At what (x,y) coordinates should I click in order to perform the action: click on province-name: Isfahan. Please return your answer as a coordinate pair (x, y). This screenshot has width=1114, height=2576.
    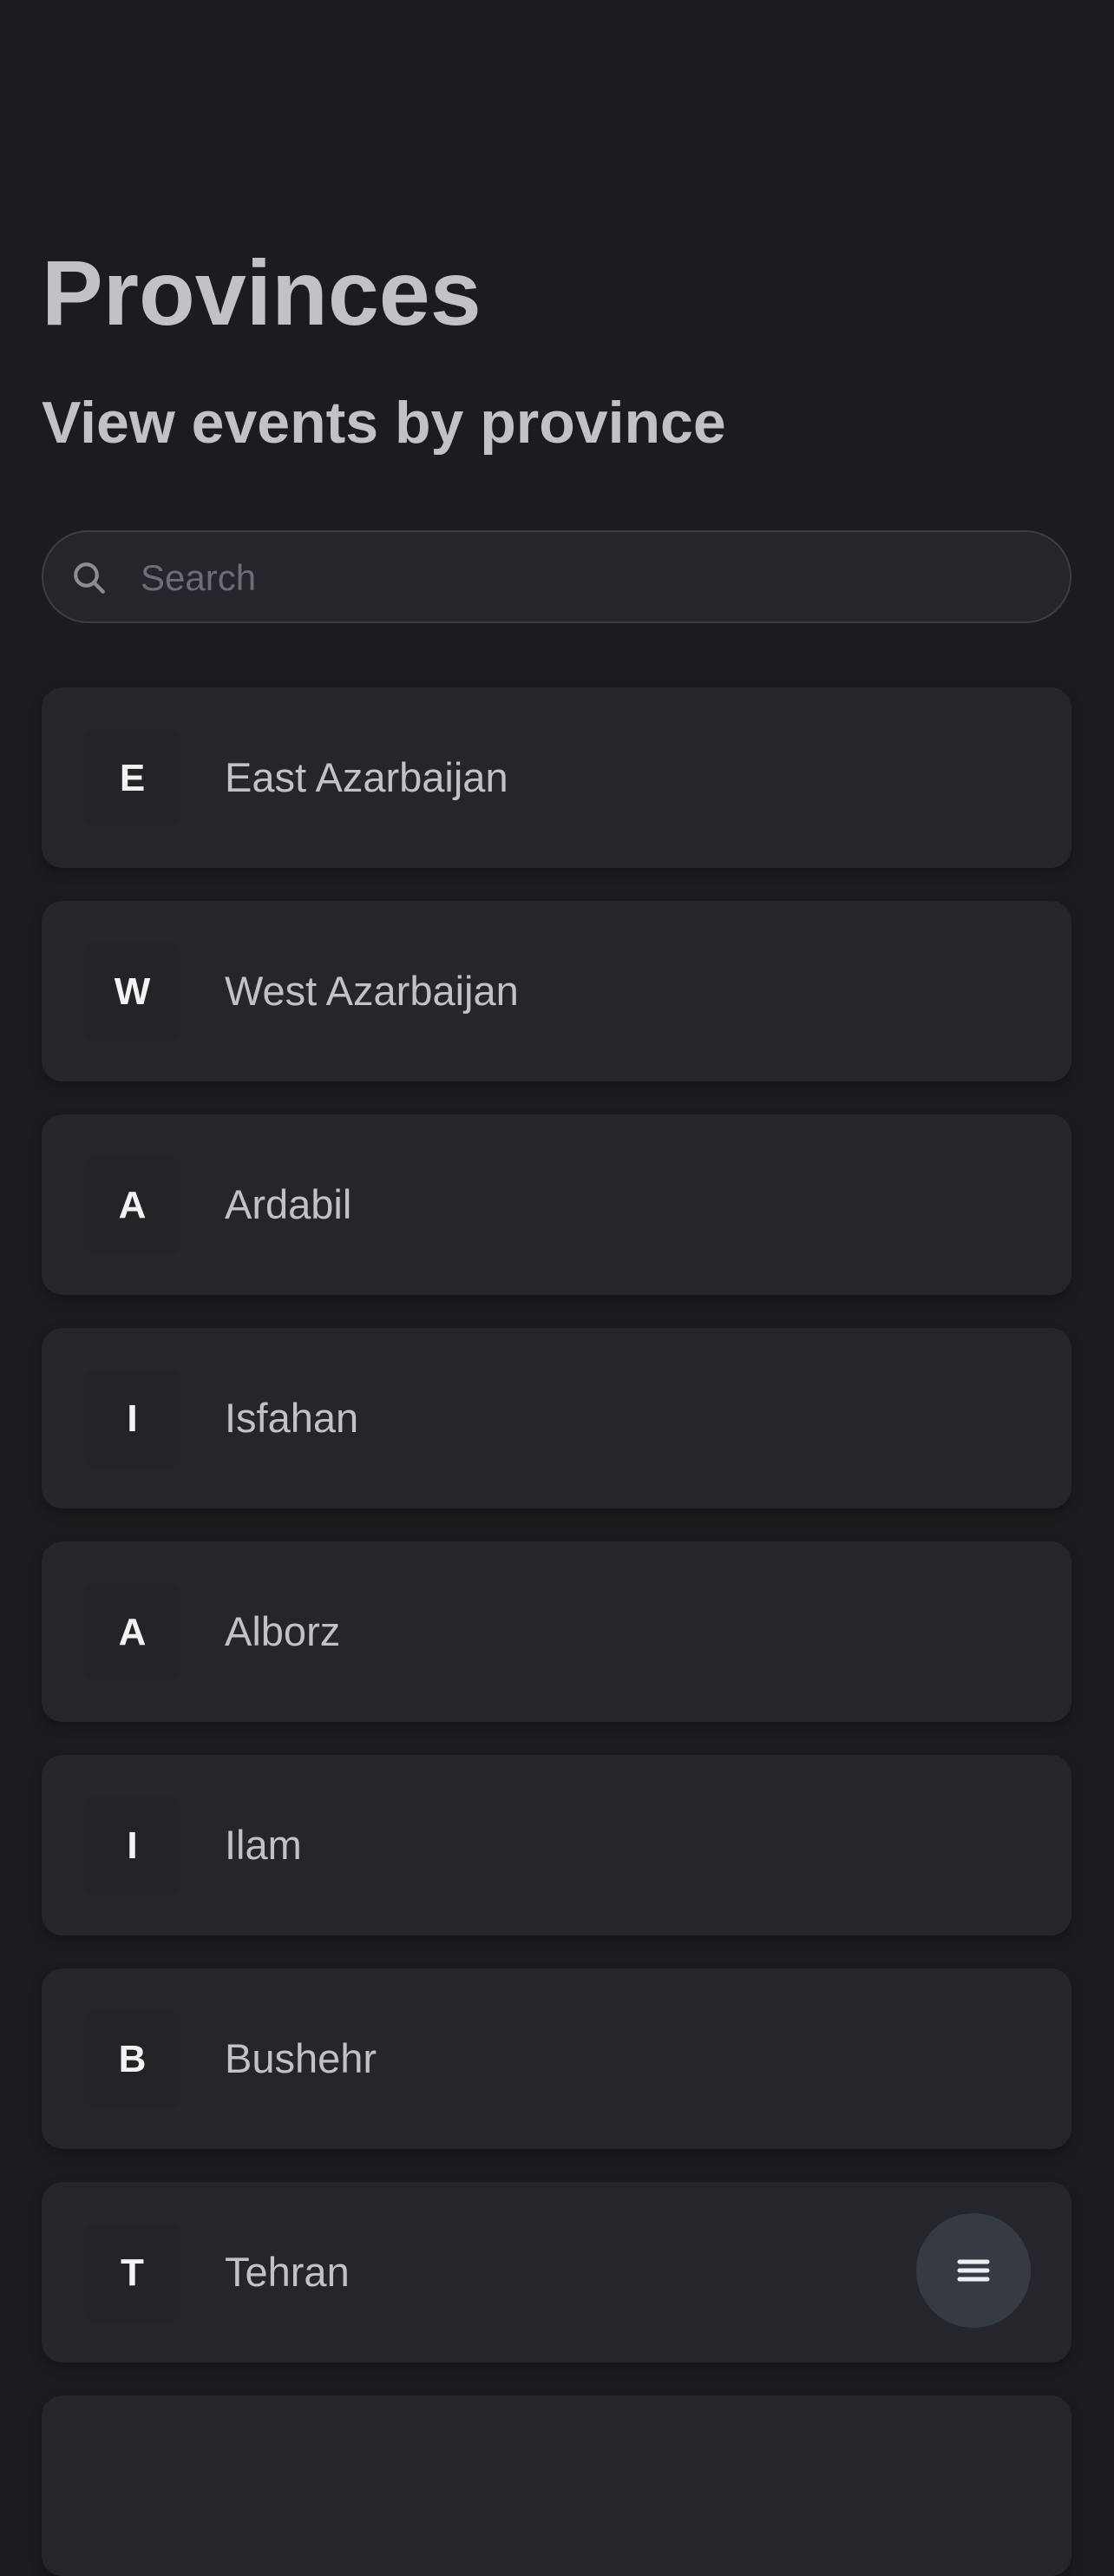
    Looking at the image, I should click on (292, 1418).